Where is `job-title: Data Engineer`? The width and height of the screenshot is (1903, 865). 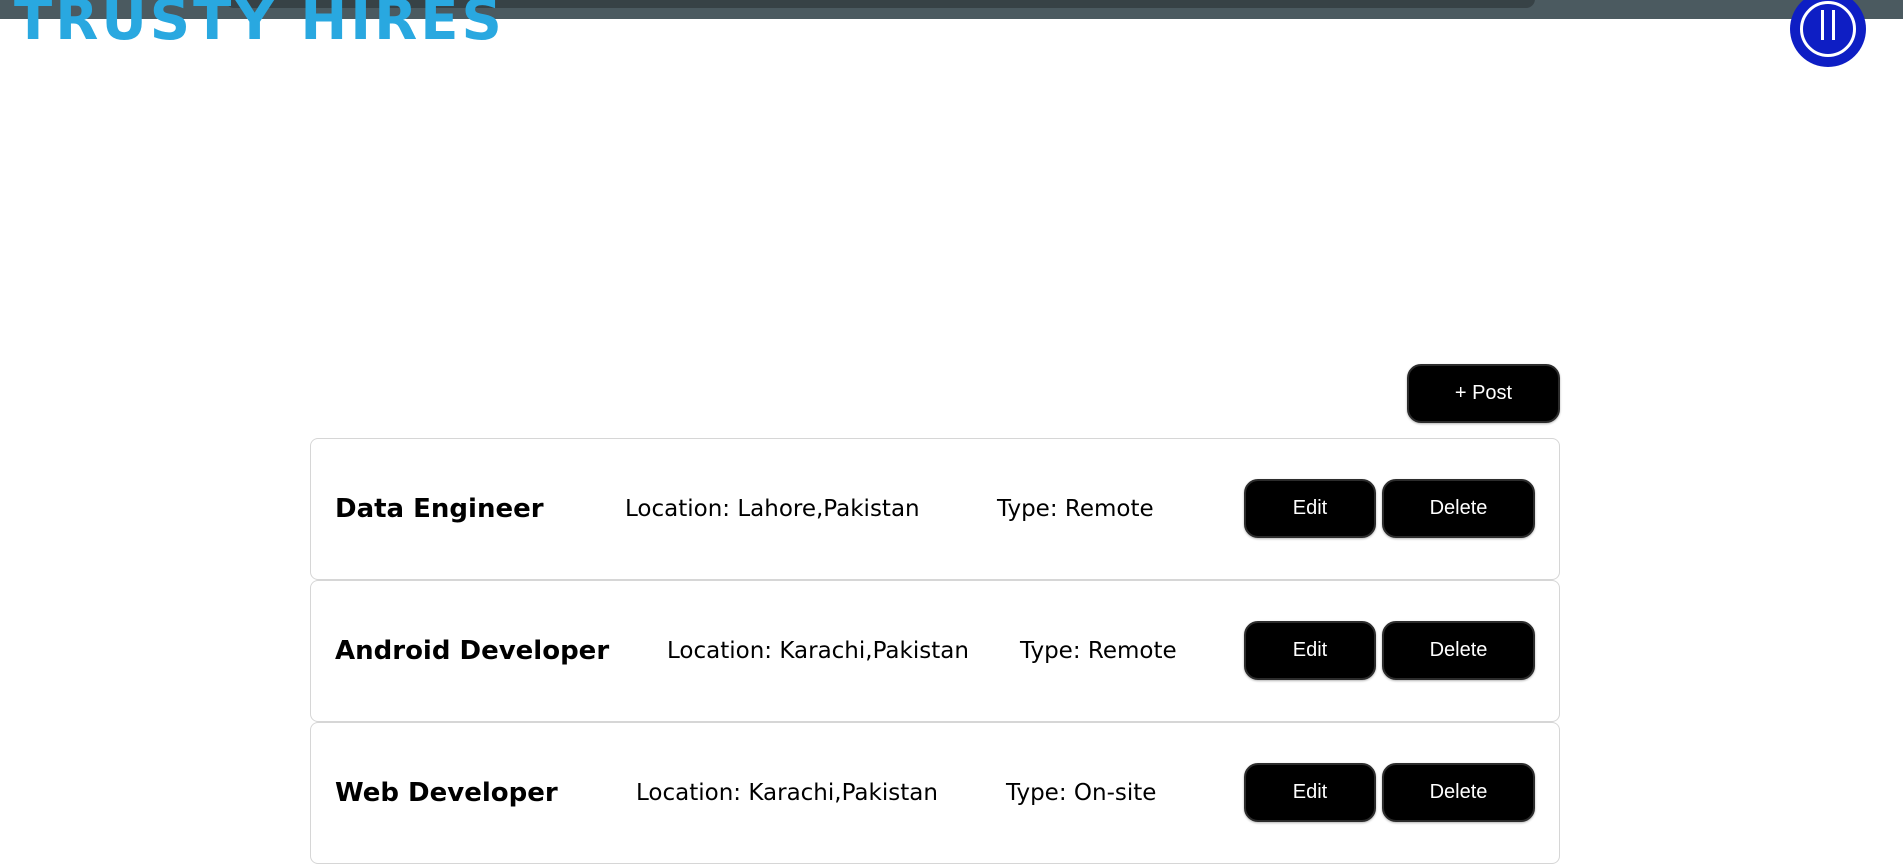 job-title: Data Engineer is located at coordinates (439, 509).